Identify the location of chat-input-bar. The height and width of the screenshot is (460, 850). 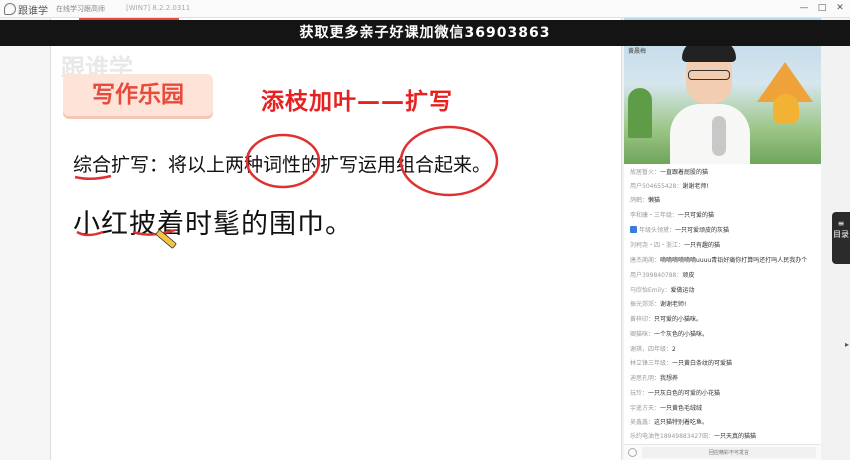
(722, 452).